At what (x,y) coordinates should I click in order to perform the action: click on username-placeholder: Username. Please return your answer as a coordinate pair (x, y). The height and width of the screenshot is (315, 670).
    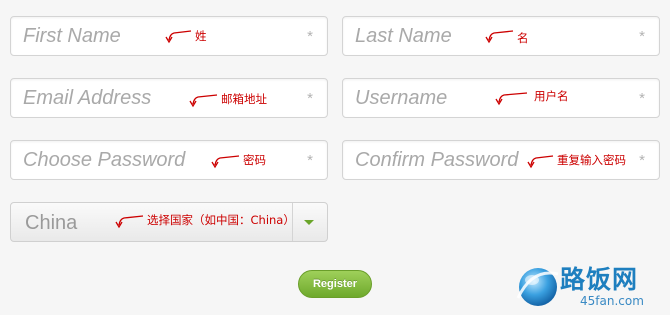
    Looking at the image, I should click on (401, 98).